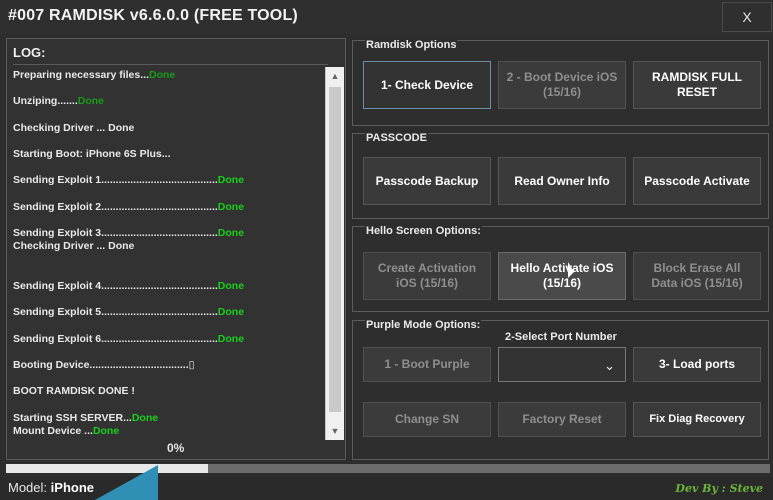 The height and width of the screenshot is (500, 773). I want to click on group-title: PASSCODE, so click(396, 138).